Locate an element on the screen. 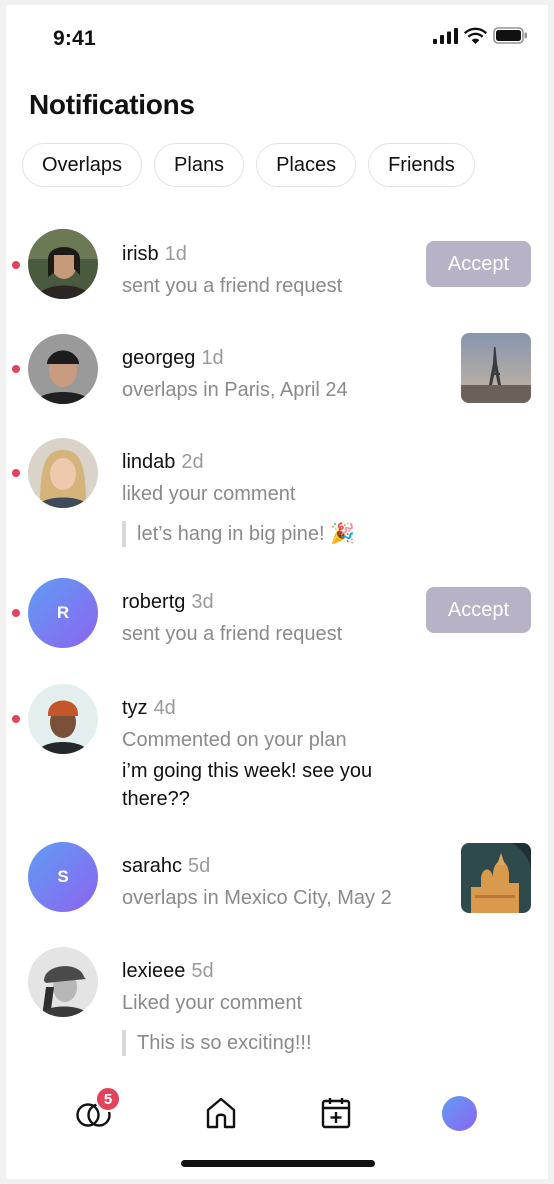 Image resolution: width=554 pixels, height=1184 pixels. eiffel-tower-thumbnail is located at coordinates (496, 368).